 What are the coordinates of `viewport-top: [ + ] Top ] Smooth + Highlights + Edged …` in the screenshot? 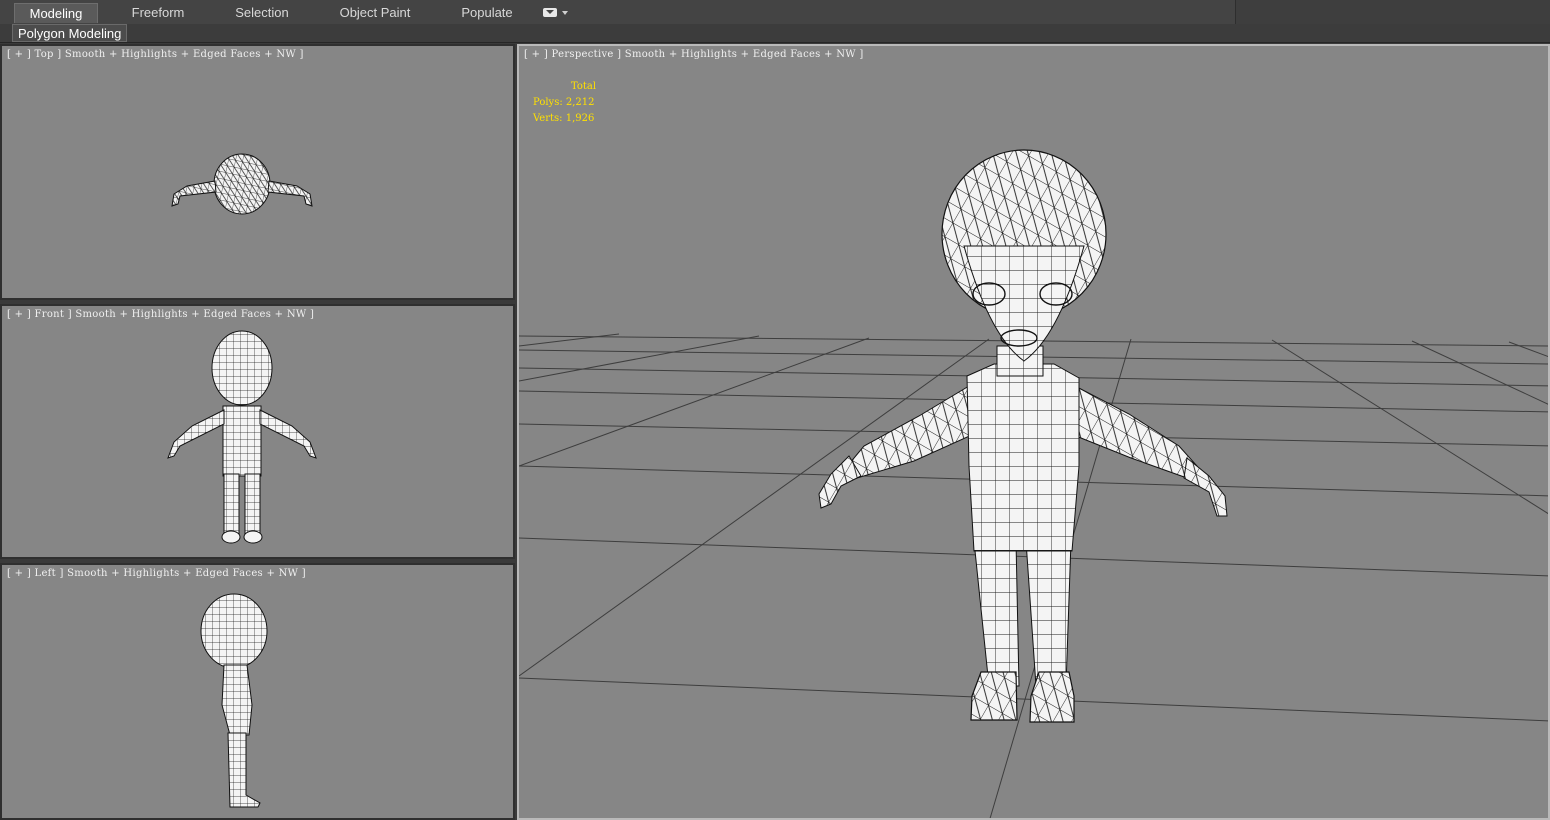 It's located at (257, 172).